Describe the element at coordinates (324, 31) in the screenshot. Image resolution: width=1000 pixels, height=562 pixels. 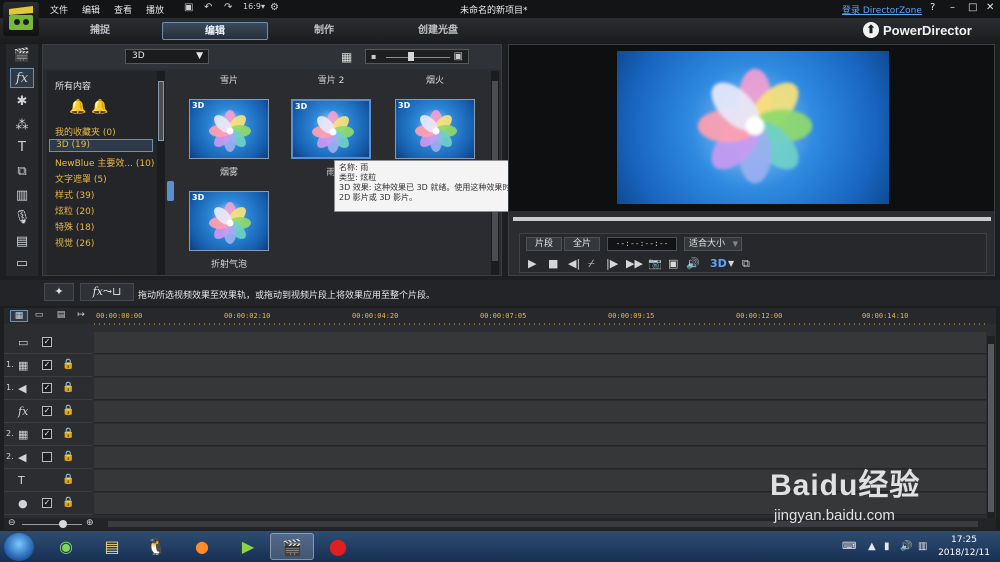
I see `tab-produce: 制作` at that location.